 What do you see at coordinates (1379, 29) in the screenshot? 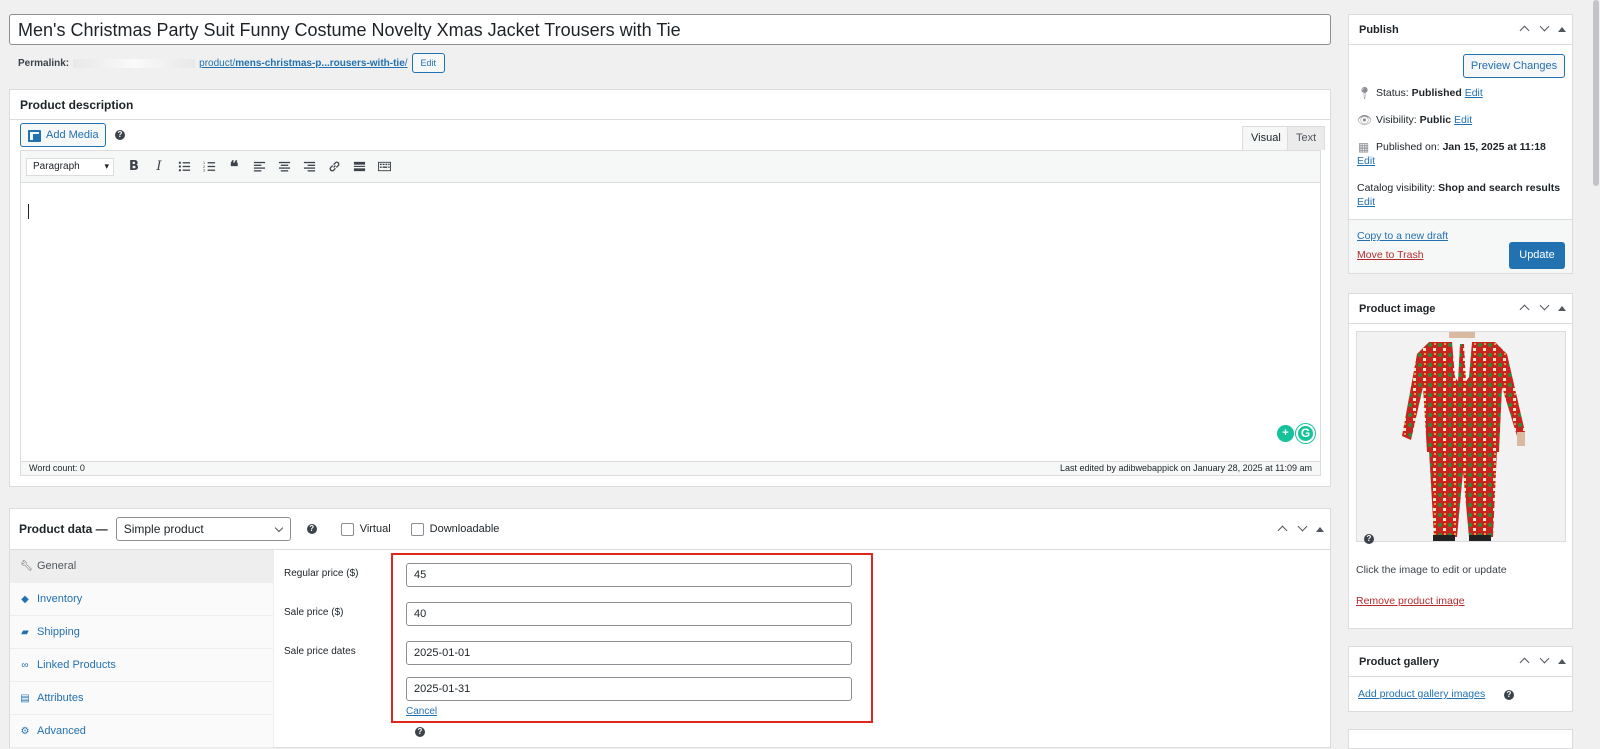
I see `publish-heading: Publish` at bounding box center [1379, 29].